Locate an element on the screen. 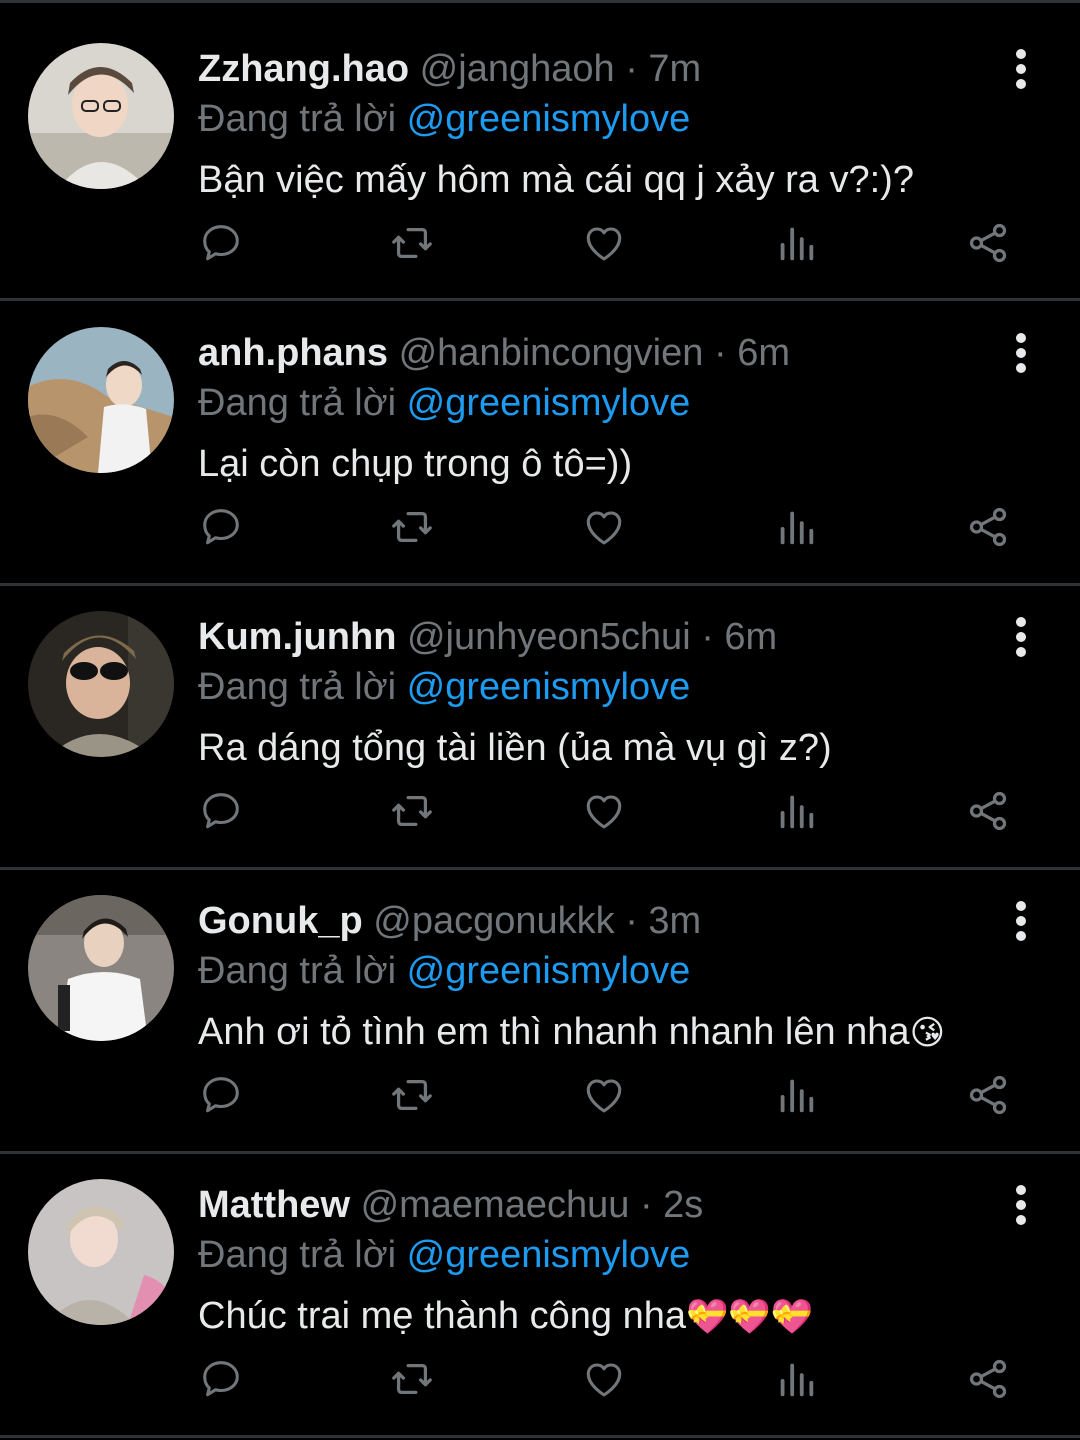  tweet-text: Chúc trai mẹ thành công nha💝💝💝 is located at coordinates (505, 1316).